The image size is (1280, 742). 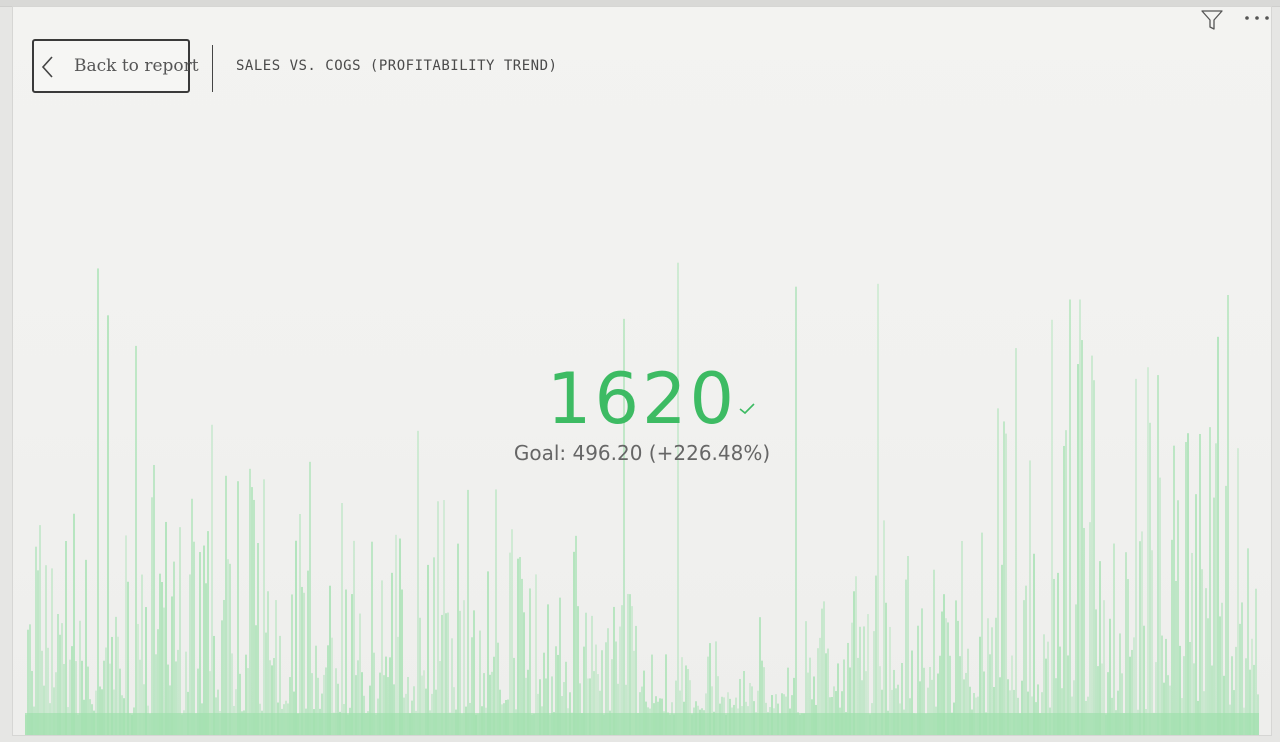 I want to click on kpi-card: 1620 Goal: 496.20 (+226.48%), so click(x=642, y=411).